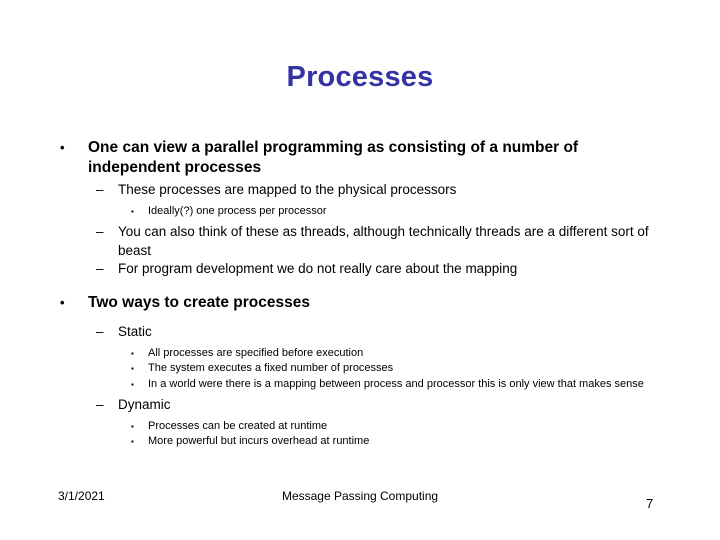 The width and height of the screenshot is (720, 540). Describe the element at coordinates (237, 210) in the screenshot. I see `bullet-text: Ideally(?) one process per processor` at that location.